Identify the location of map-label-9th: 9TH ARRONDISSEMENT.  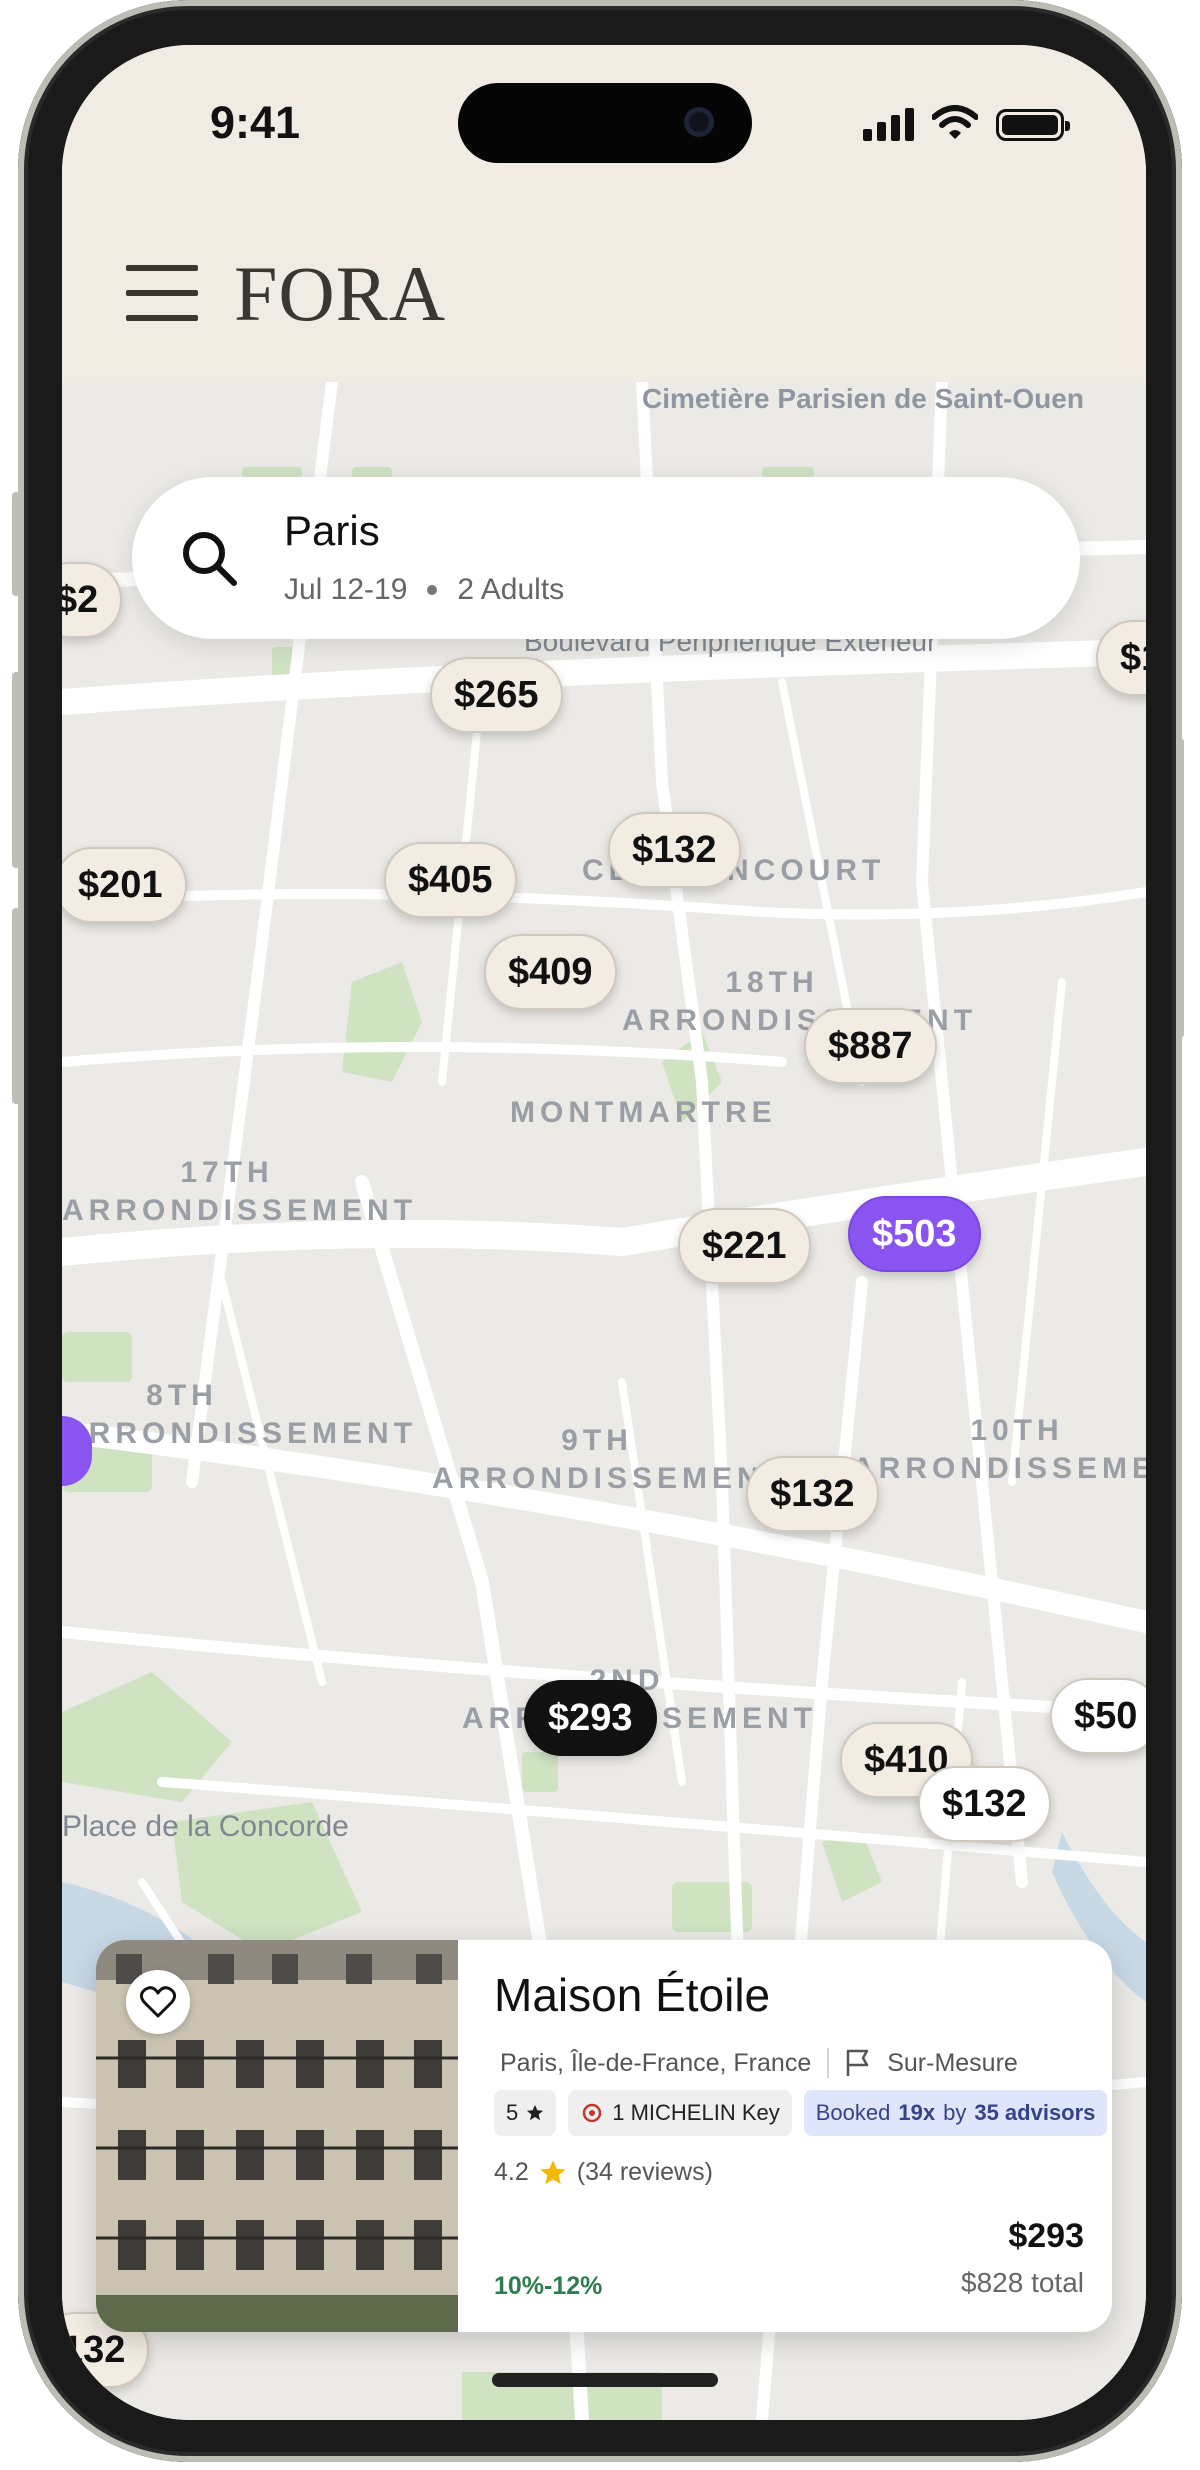
(610, 1459).